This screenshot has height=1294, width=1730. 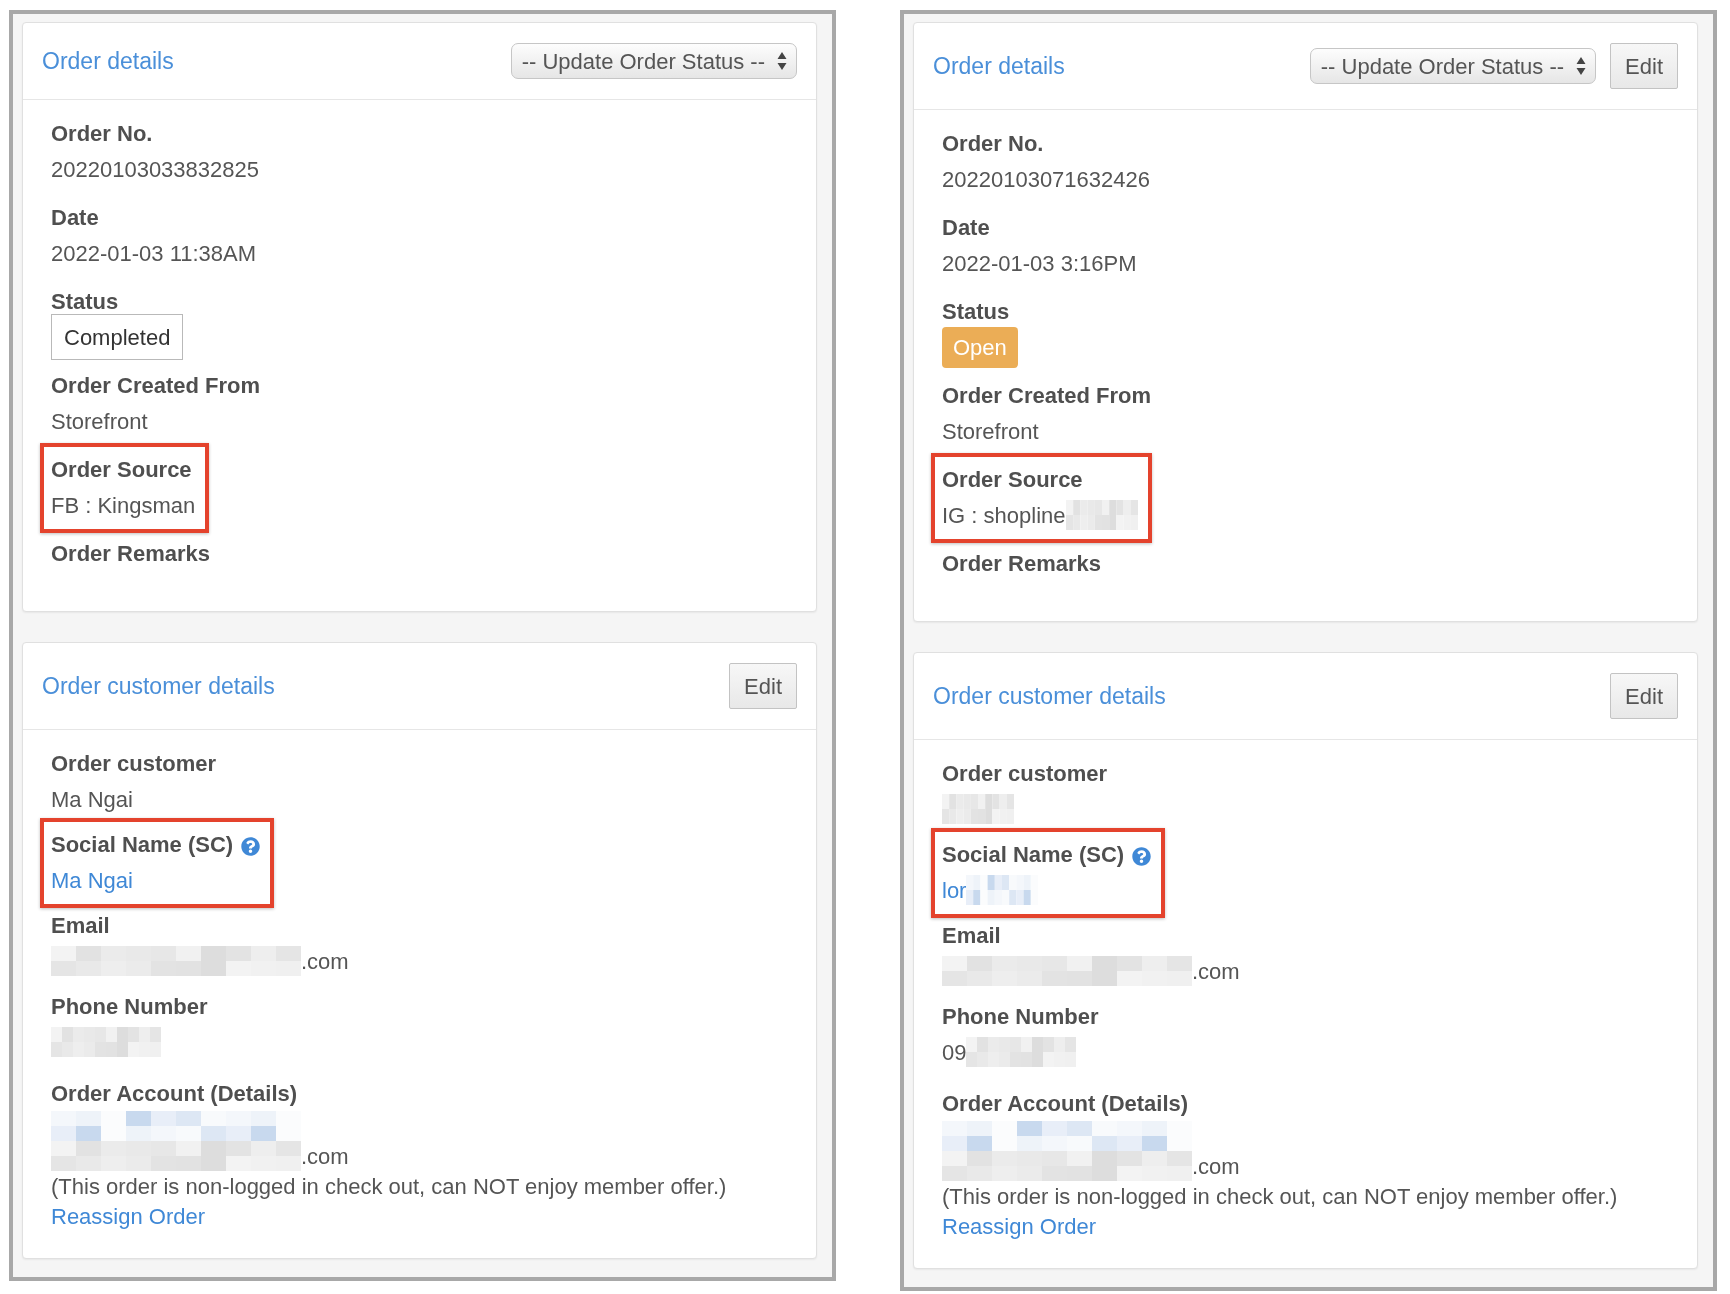 I want to click on field-value: FB : Kingsman, so click(x=123, y=505).